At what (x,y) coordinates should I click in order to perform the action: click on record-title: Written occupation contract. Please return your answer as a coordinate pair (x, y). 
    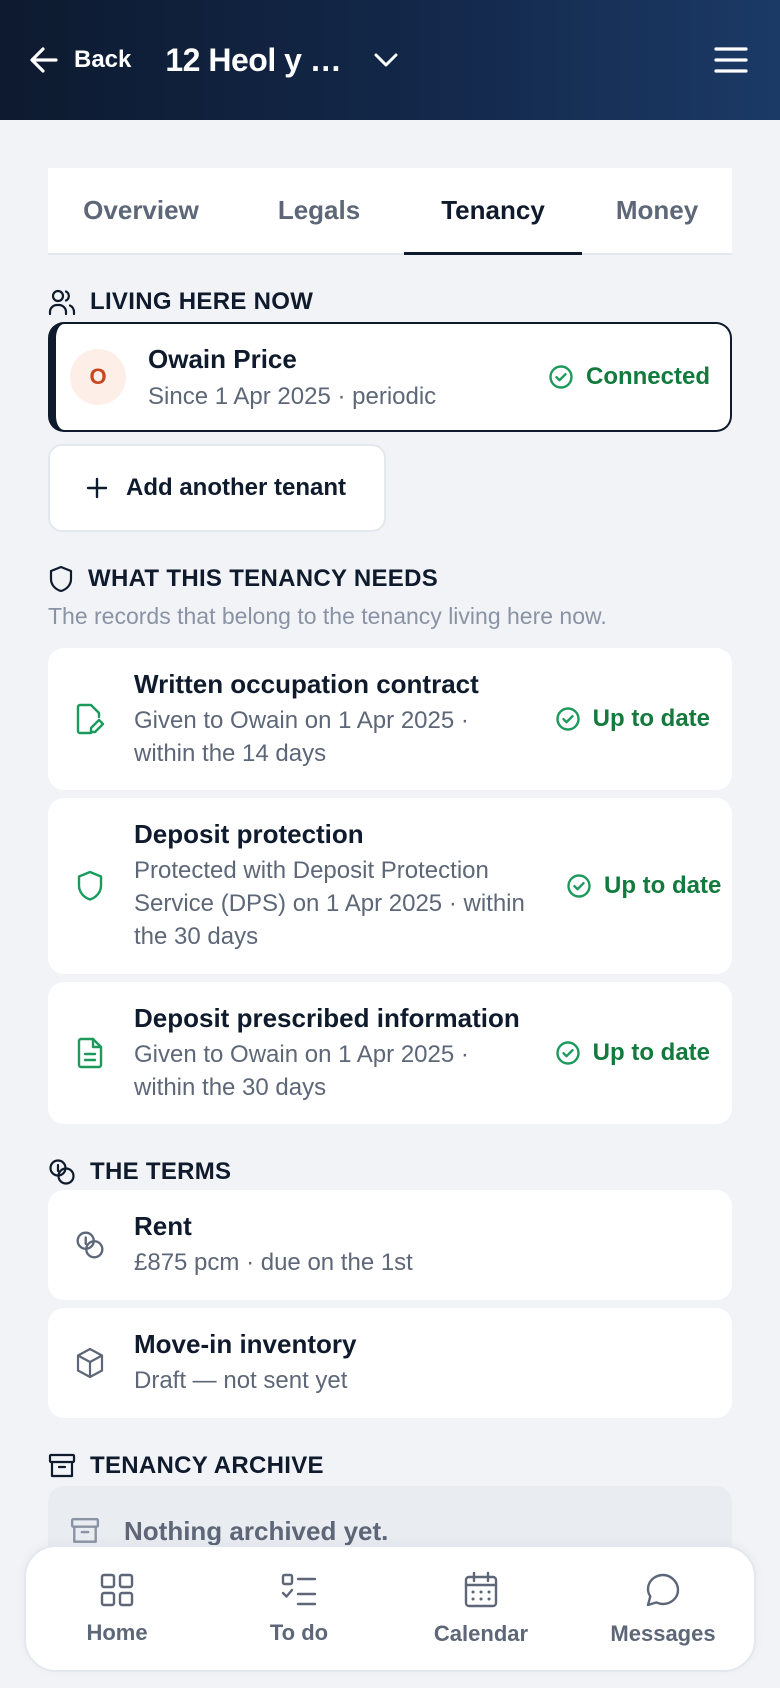
    Looking at the image, I should click on (306, 683).